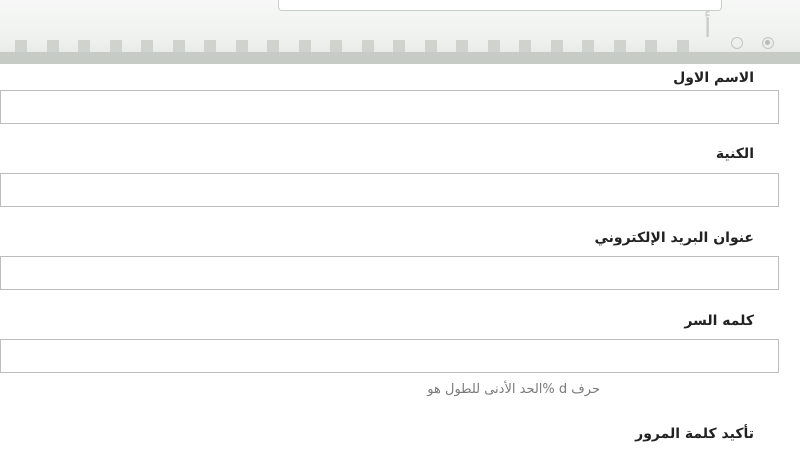  What do you see at coordinates (389, 190) in the screenshot?
I see `last-name-input` at bounding box center [389, 190].